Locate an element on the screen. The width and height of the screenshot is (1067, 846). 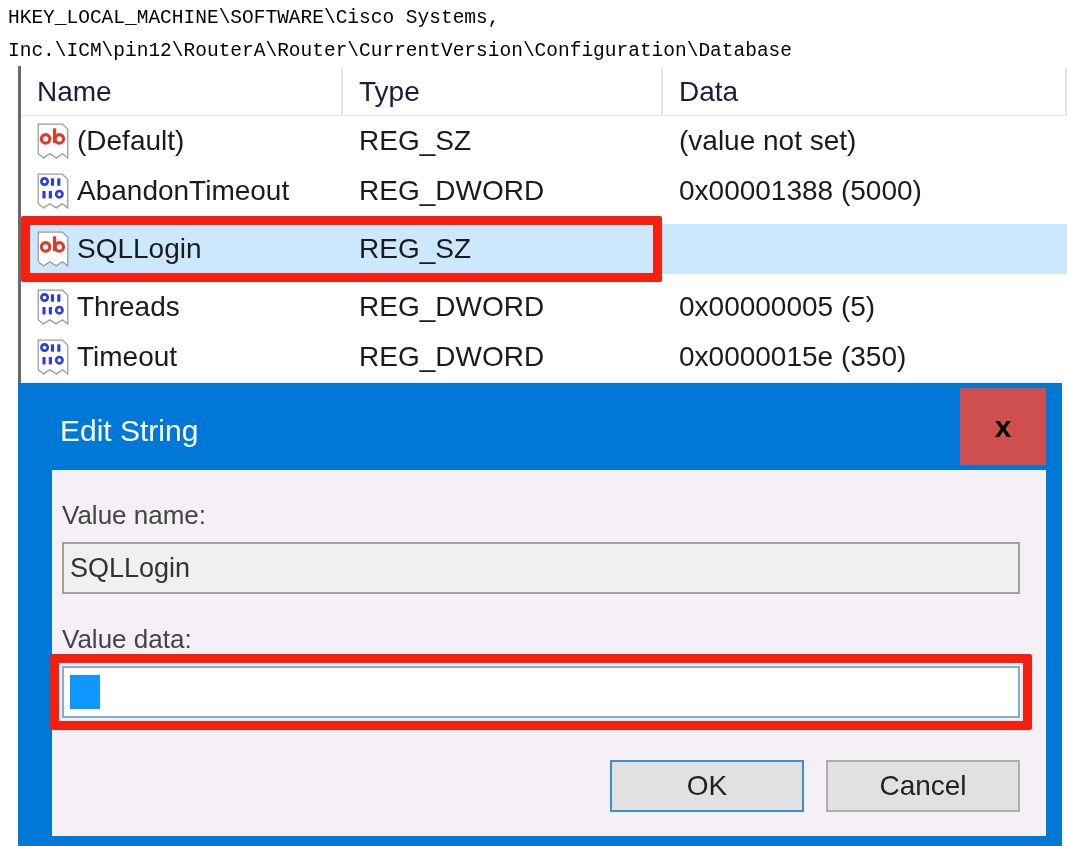
value-data-field is located at coordinates (541, 692).